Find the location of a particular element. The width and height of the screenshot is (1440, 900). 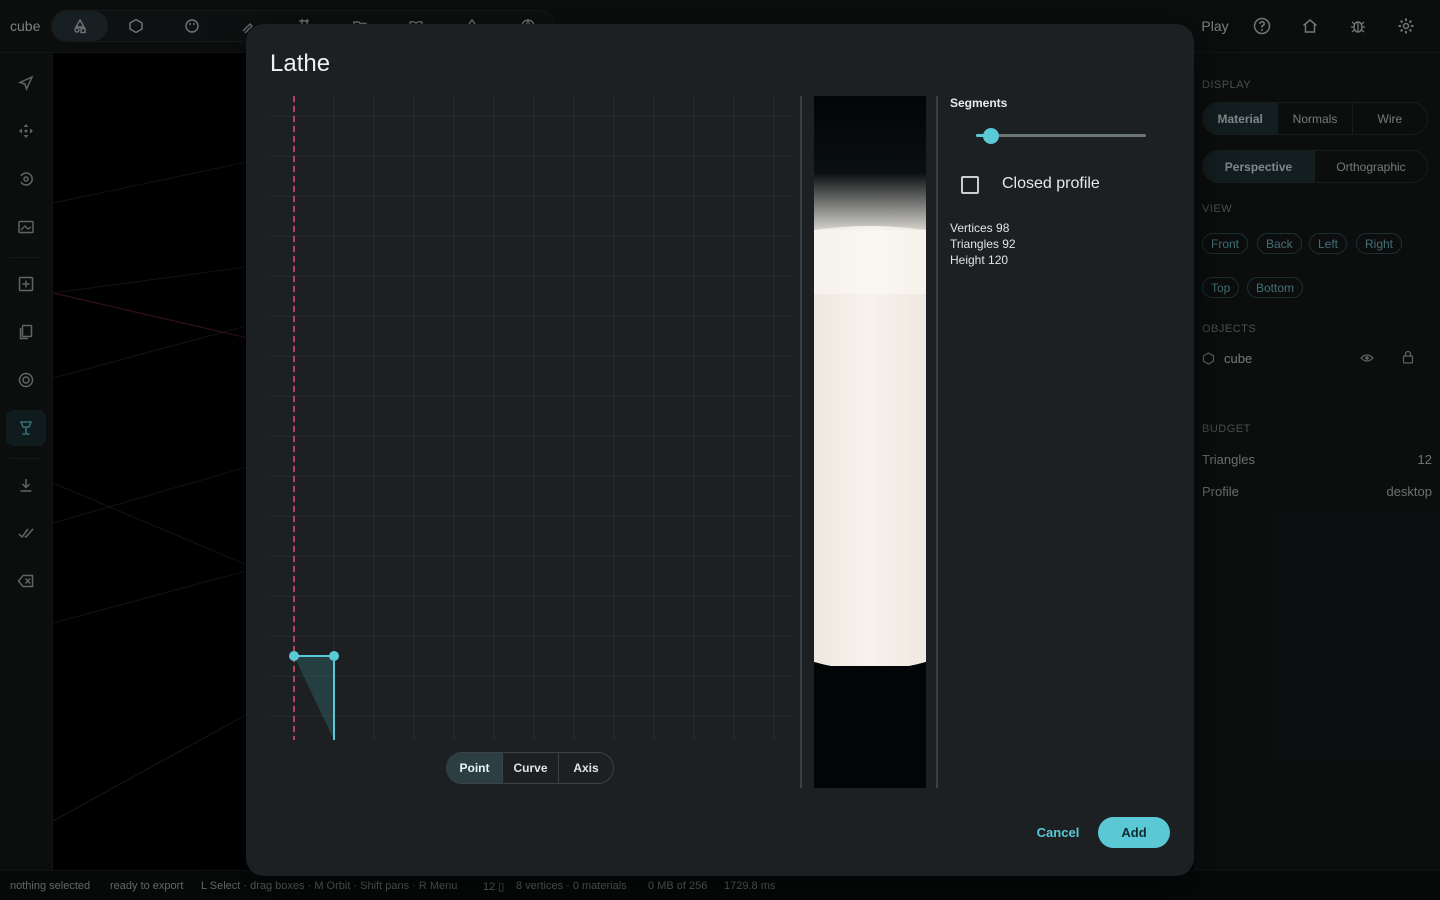

profile-fill is located at coordinates (314, 698).